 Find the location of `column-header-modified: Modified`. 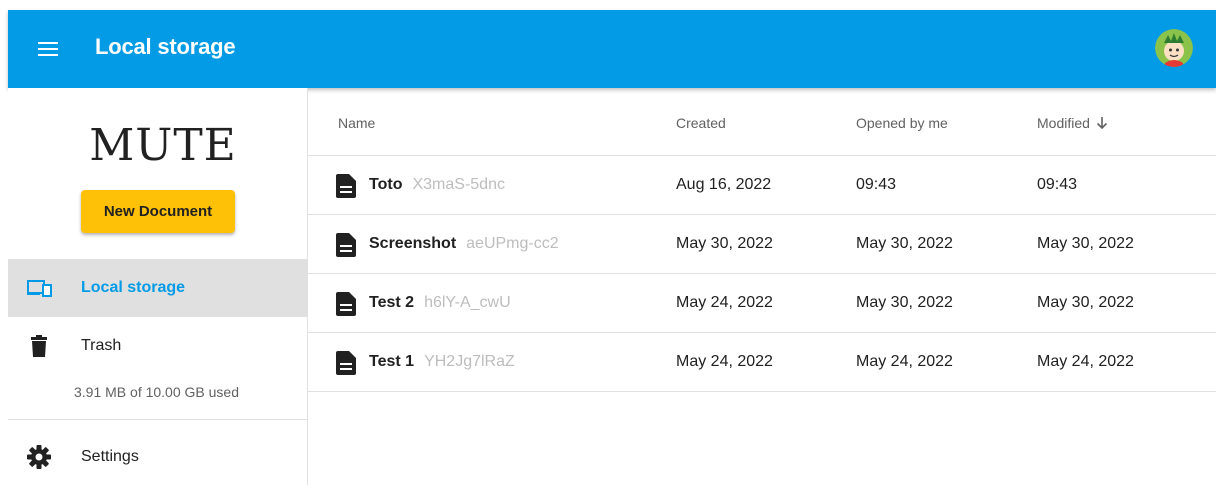

column-header-modified: Modified is located at coordinates (1072, 123).